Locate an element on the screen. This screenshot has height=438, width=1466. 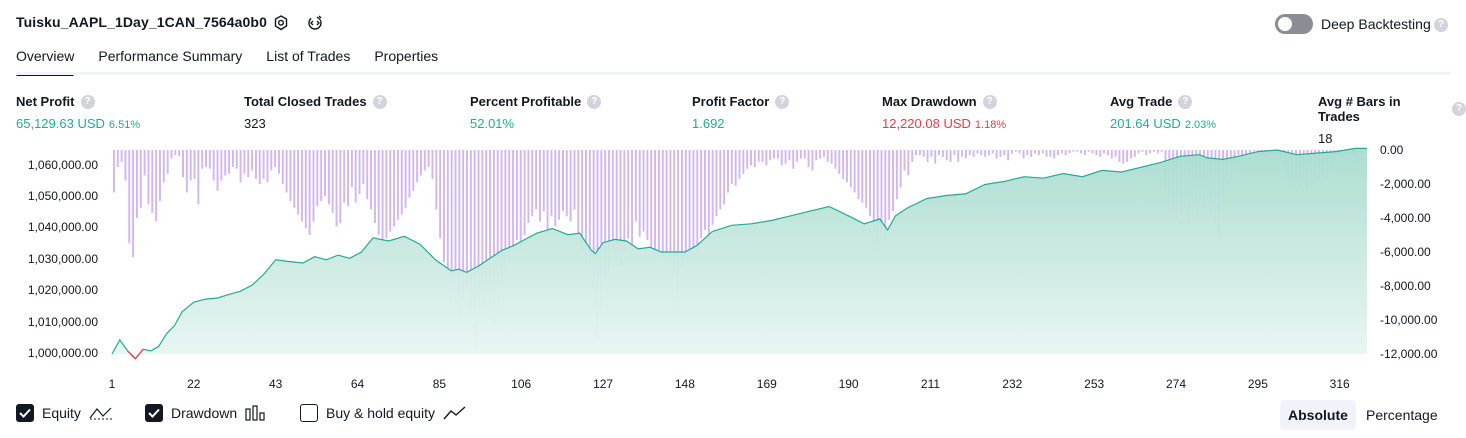
equity-tick-label: 1,050,000.00 is located at coordinates (62, 196).